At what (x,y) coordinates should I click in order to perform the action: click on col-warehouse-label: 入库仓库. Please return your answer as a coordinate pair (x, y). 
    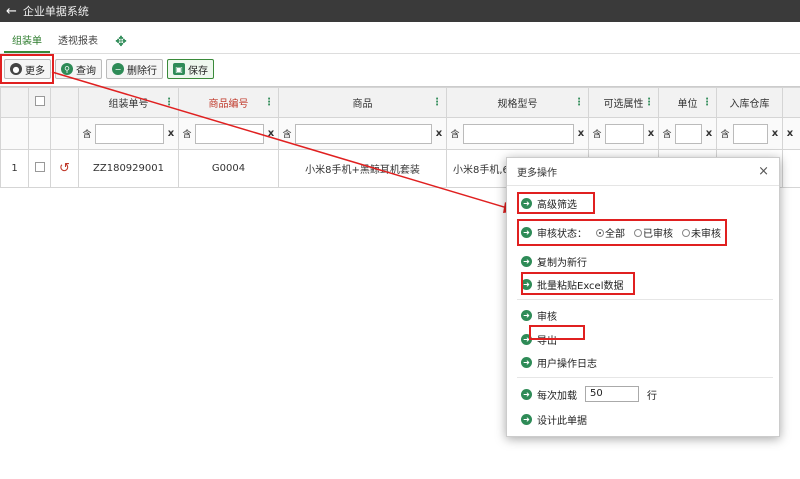
    Looking at the image, I should click on (749, 104).